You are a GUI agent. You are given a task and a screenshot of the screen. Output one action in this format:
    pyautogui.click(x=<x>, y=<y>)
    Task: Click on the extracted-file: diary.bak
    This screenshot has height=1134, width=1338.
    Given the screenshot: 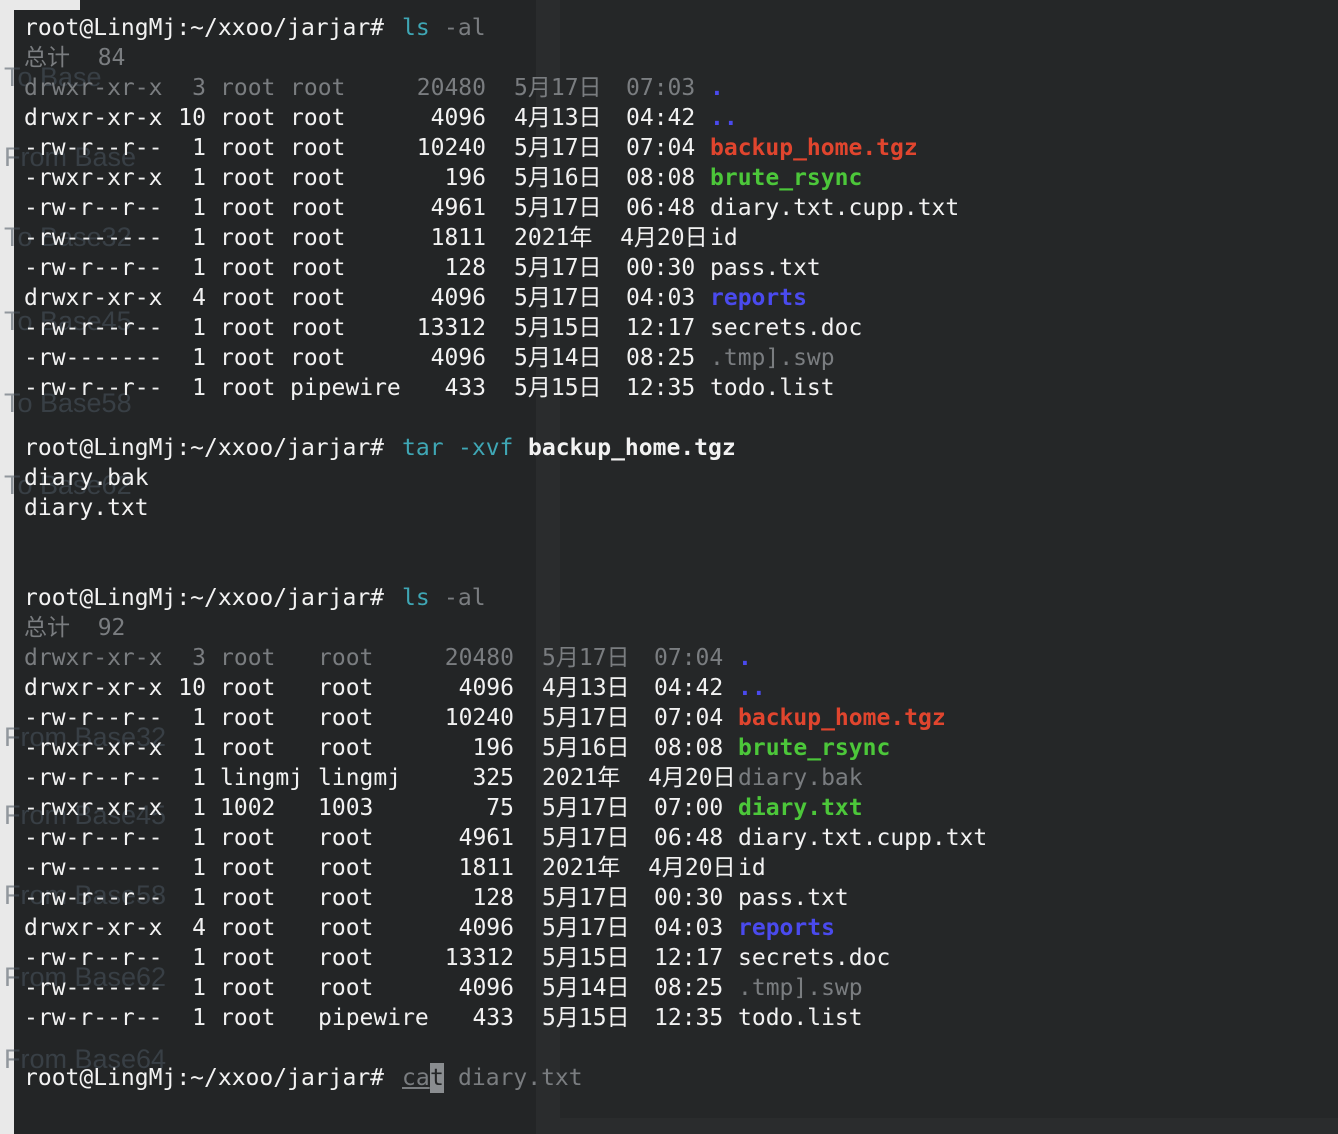 What is the action you would take?
    pyautogui.click(x=86, y=478)
    